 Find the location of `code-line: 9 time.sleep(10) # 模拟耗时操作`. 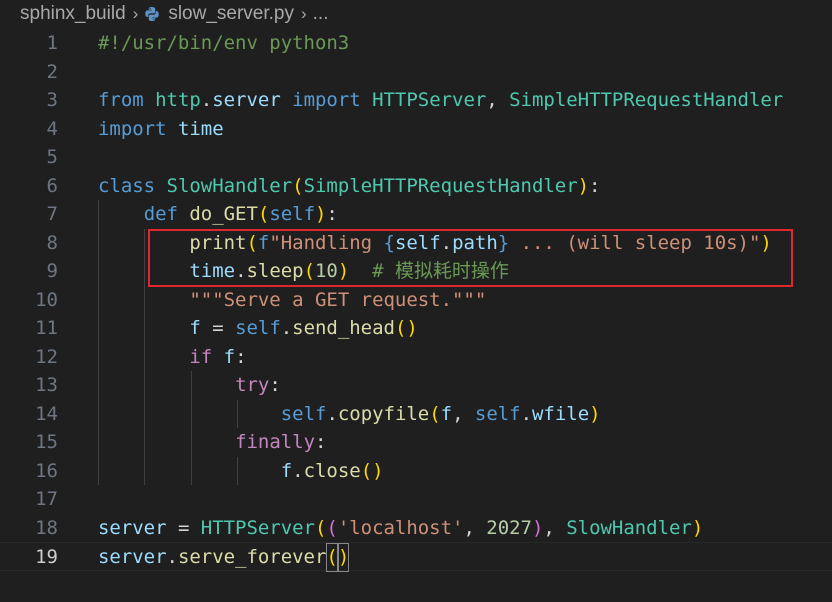

code-line: 9 time.sleep(10) # 模拟耗时操作 is located at coordinates (416, 271).